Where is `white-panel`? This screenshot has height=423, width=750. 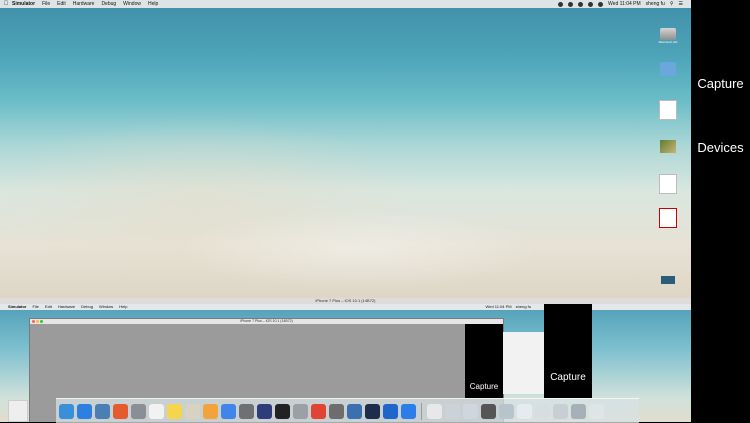
white-panel is located at coordinates (523, 363).